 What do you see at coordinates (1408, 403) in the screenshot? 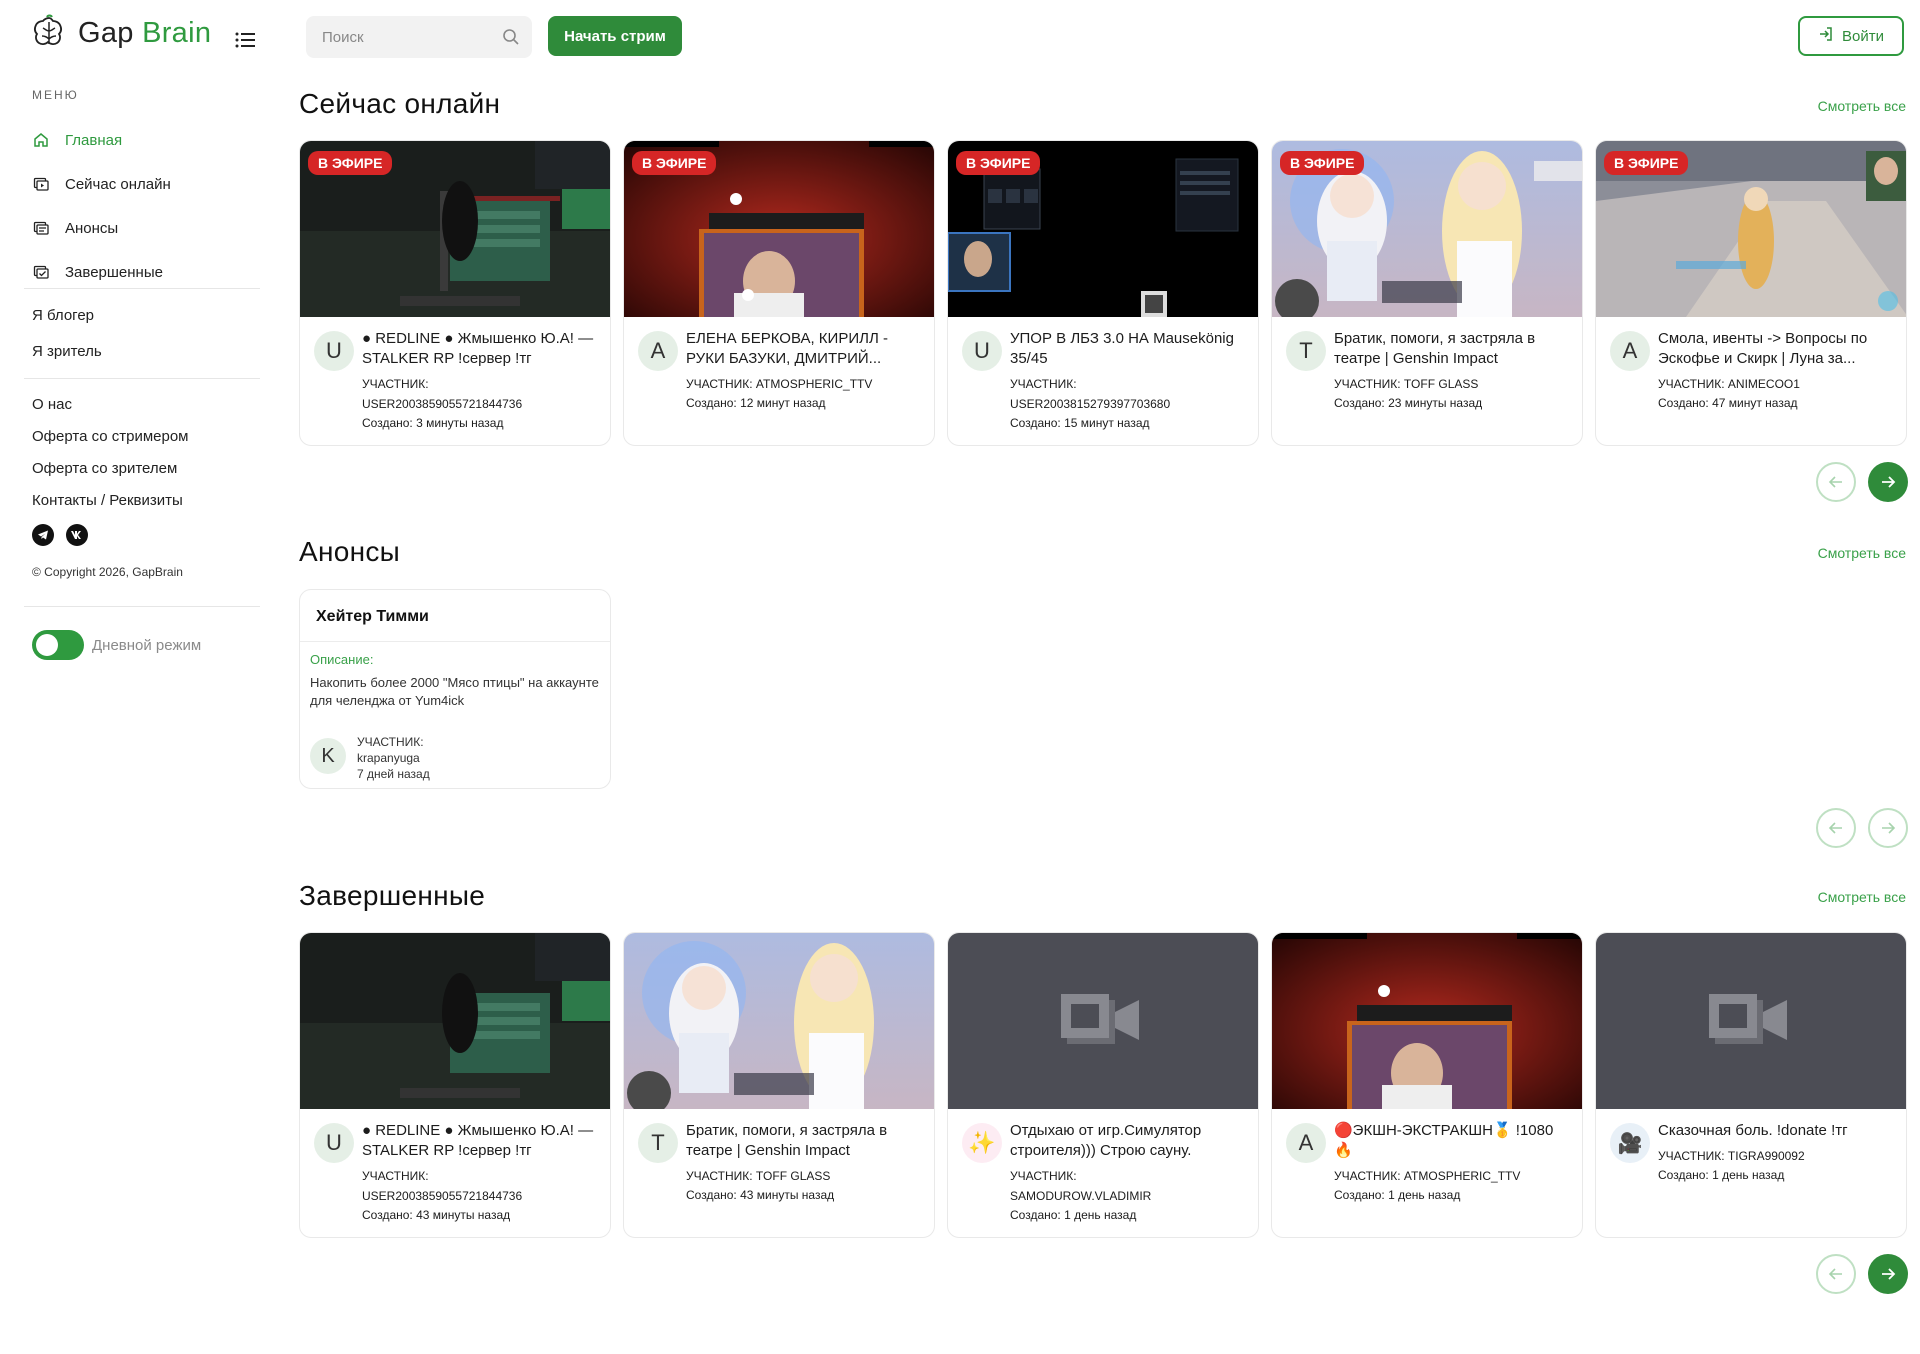
I see `created-time: Создано: 23 минуты назад` at bounding box center [1408, 403].